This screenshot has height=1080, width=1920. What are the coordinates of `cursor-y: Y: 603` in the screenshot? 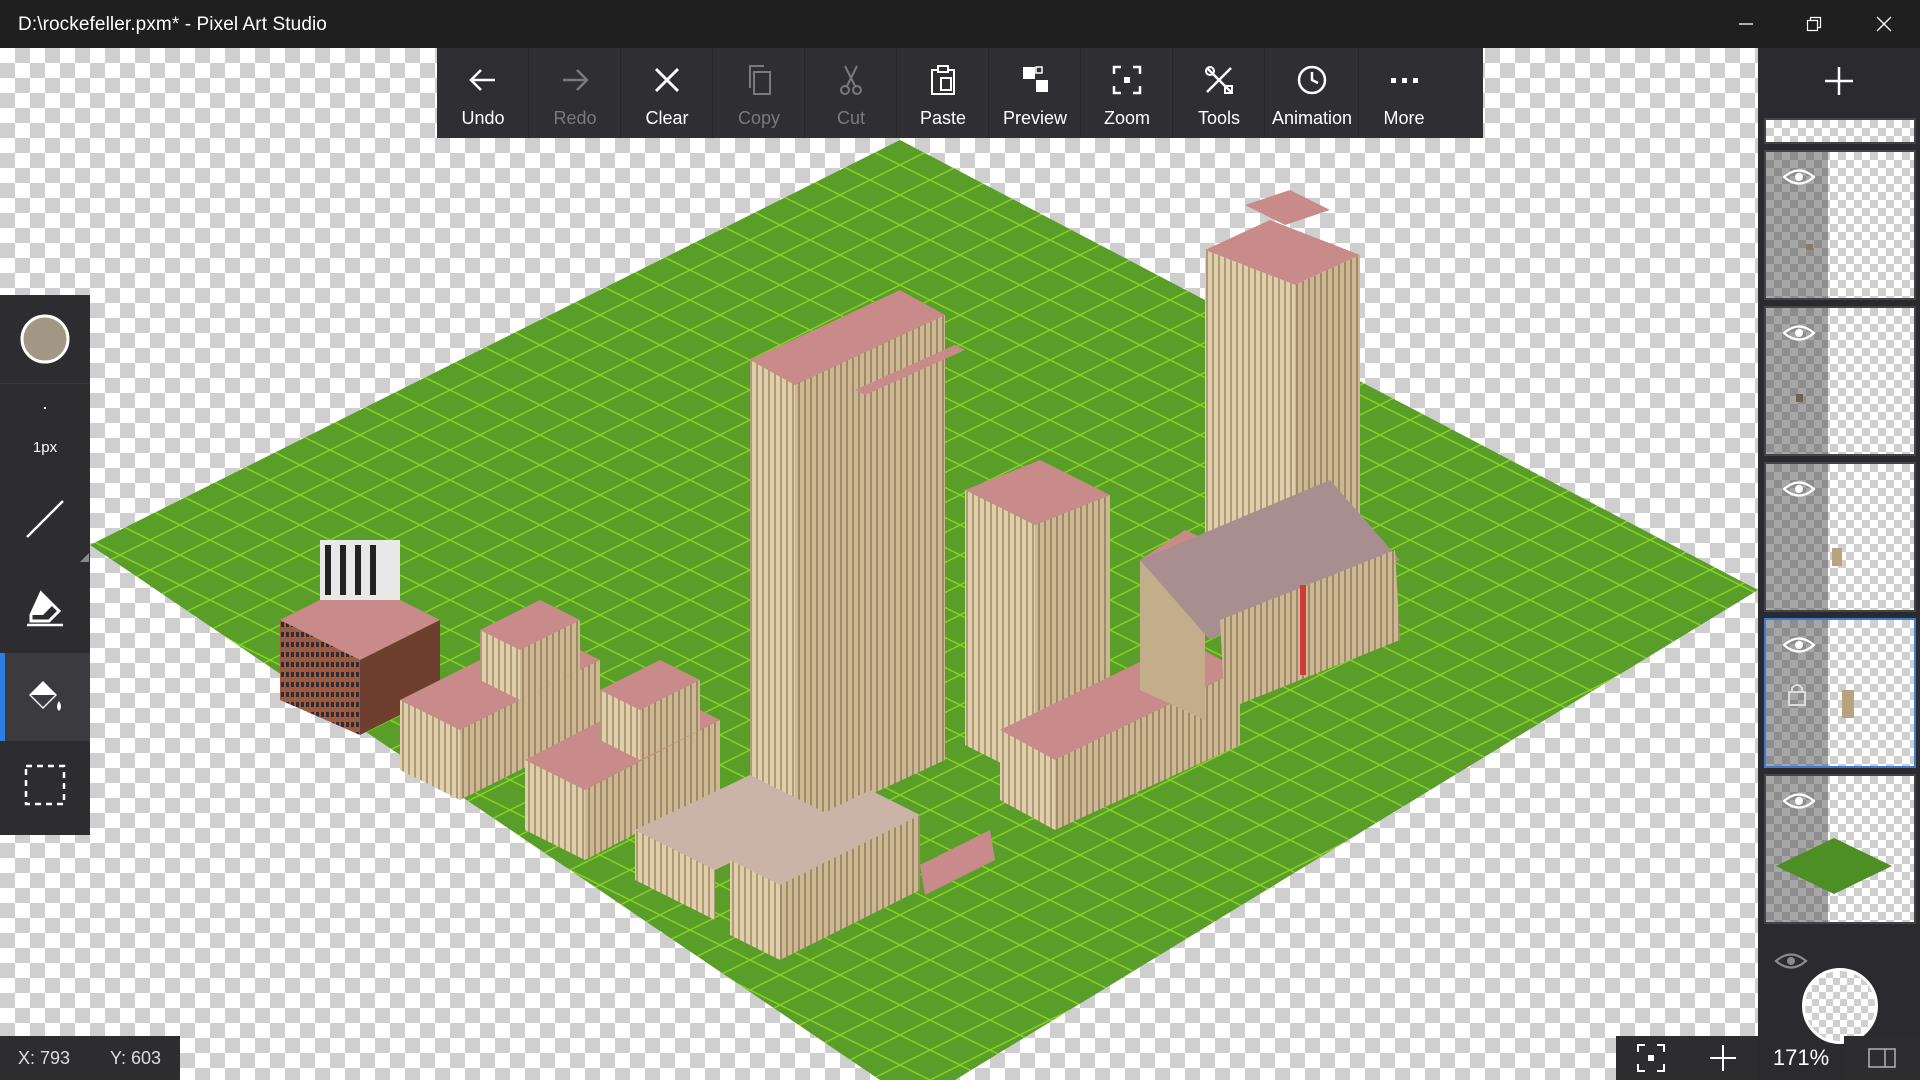 It's located at (136, 1058).